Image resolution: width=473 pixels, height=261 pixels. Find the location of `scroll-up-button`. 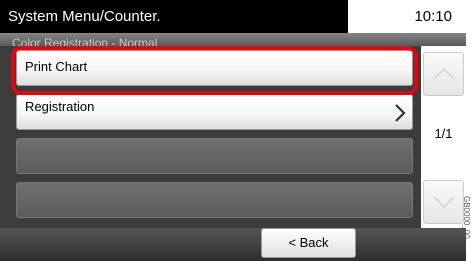

scroll-up-button is located at coordinates (443, 74).